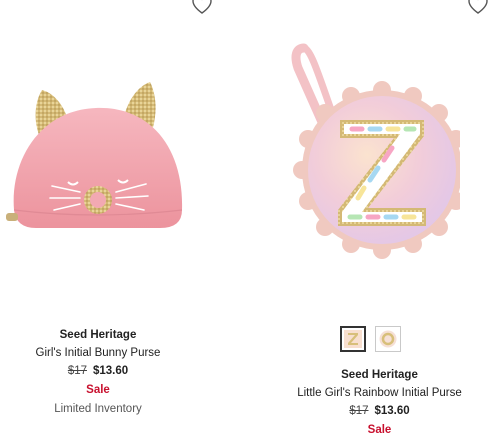  I want to click on stock-note: Limited Inventory, so click(98, 409).